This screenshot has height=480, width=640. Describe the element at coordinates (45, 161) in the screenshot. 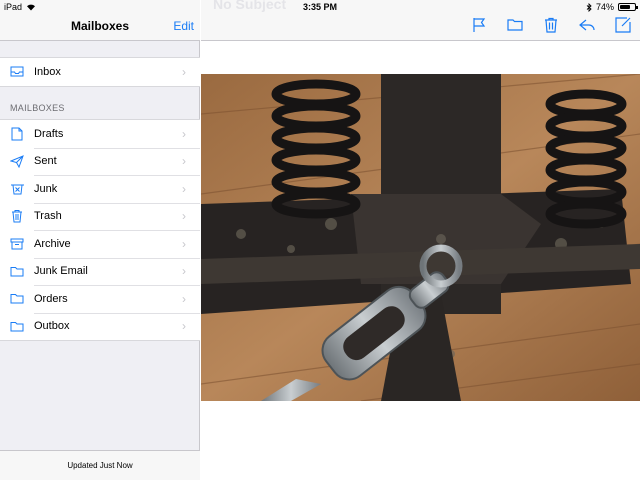

I see `sidebar-item-label: Sent` at that location.